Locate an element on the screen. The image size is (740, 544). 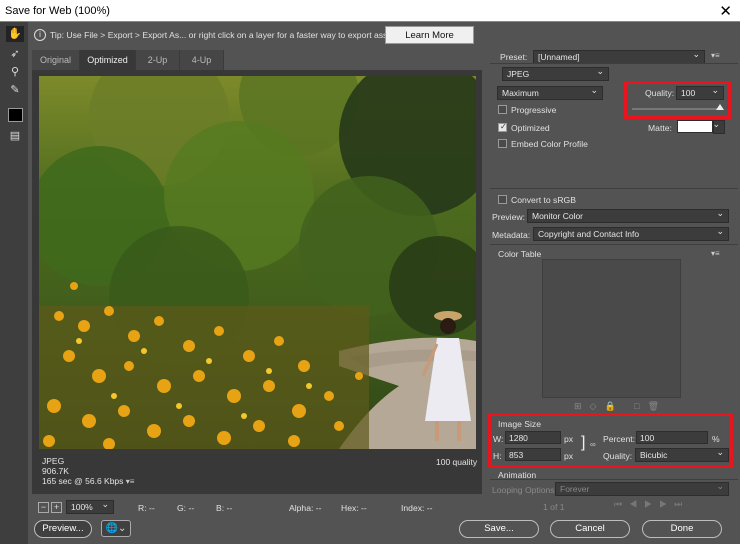
optimized-label: Optimized is located at coordinates (530, 128).